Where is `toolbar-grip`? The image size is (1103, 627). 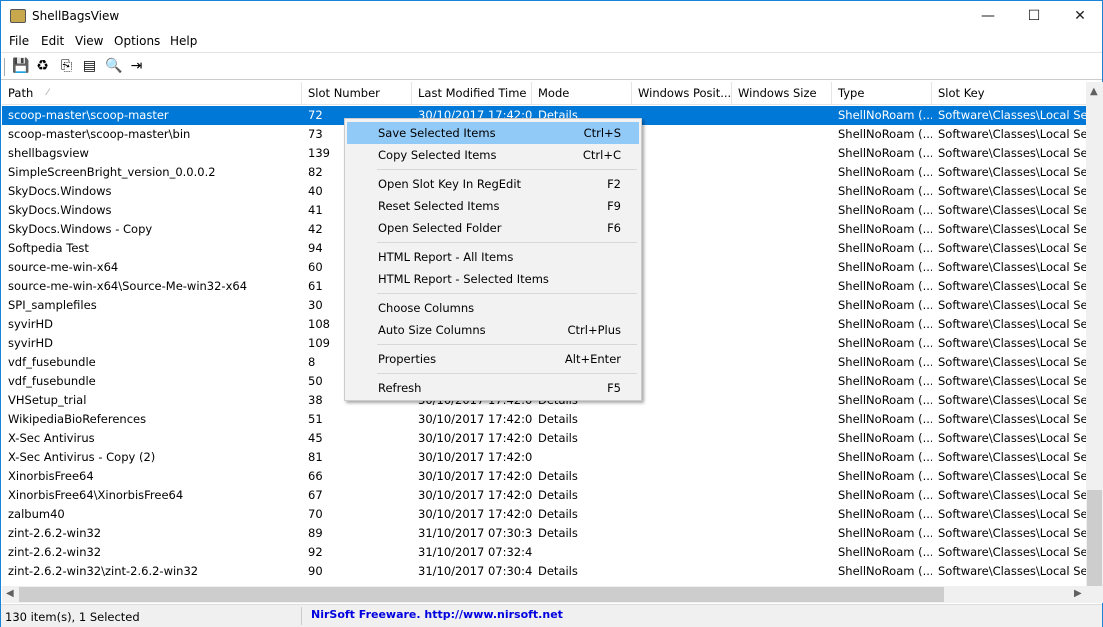 toolbar-grip is located at coordinates (5, 67).